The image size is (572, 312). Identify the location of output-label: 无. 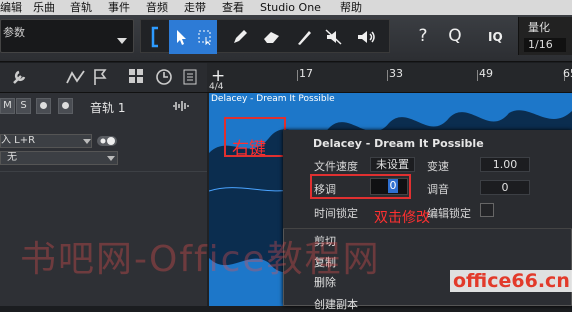
(12, 157).